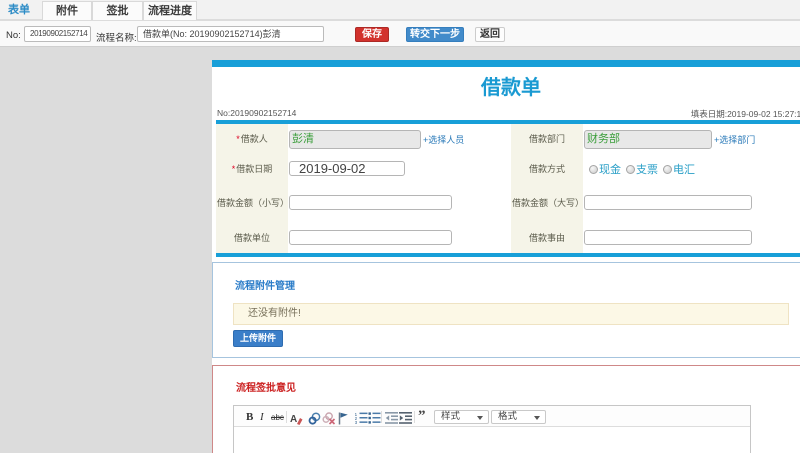 The width and height of the screenshot is (800, 453). Describe the element at coordinates (356, 422) in the screenshot. I see `svg-text: 3` at that location.